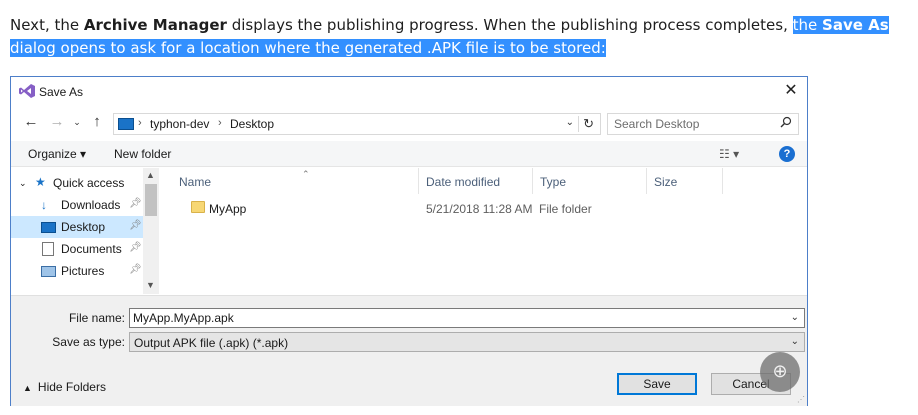 Image resolution: width=918 pixels, height=415 pixels. I want to click on sidebar-item-label: Pictures, so click(83, 271).